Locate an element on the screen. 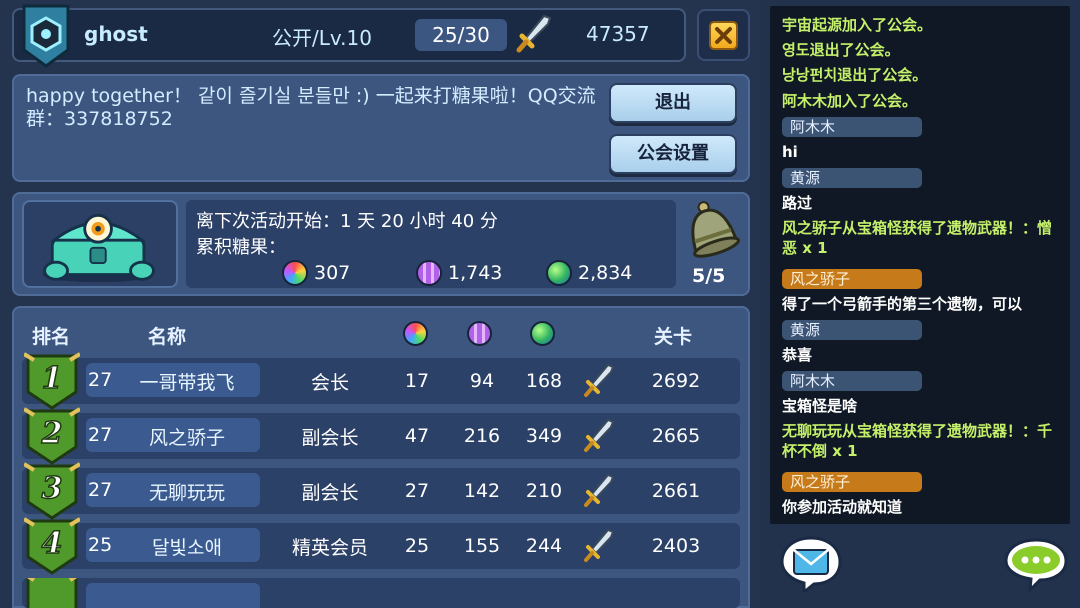 The width and height of the screenshot is (1080, 608). bell-icon is located at coordinates (711, 228).